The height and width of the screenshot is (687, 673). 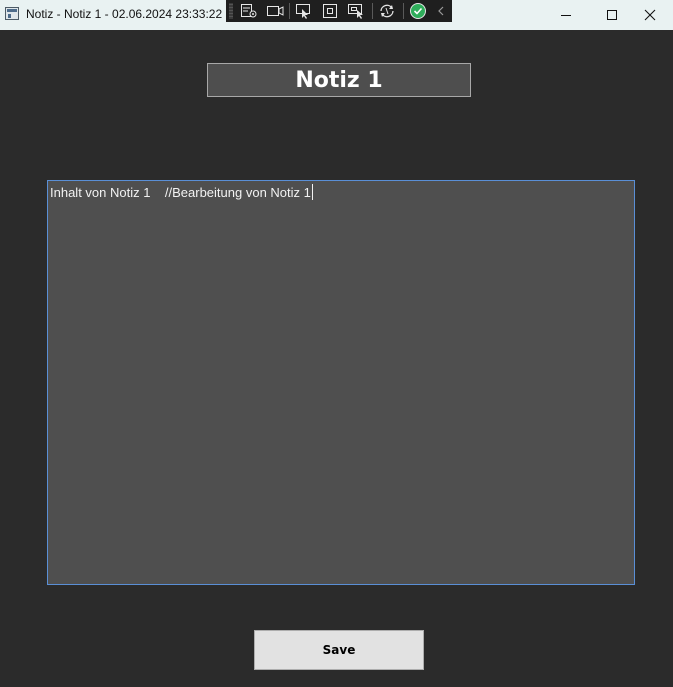 What do you see at coordinates (312, 192) in the screenshot?
I see `text-caret` at bounding box center [312, 192].